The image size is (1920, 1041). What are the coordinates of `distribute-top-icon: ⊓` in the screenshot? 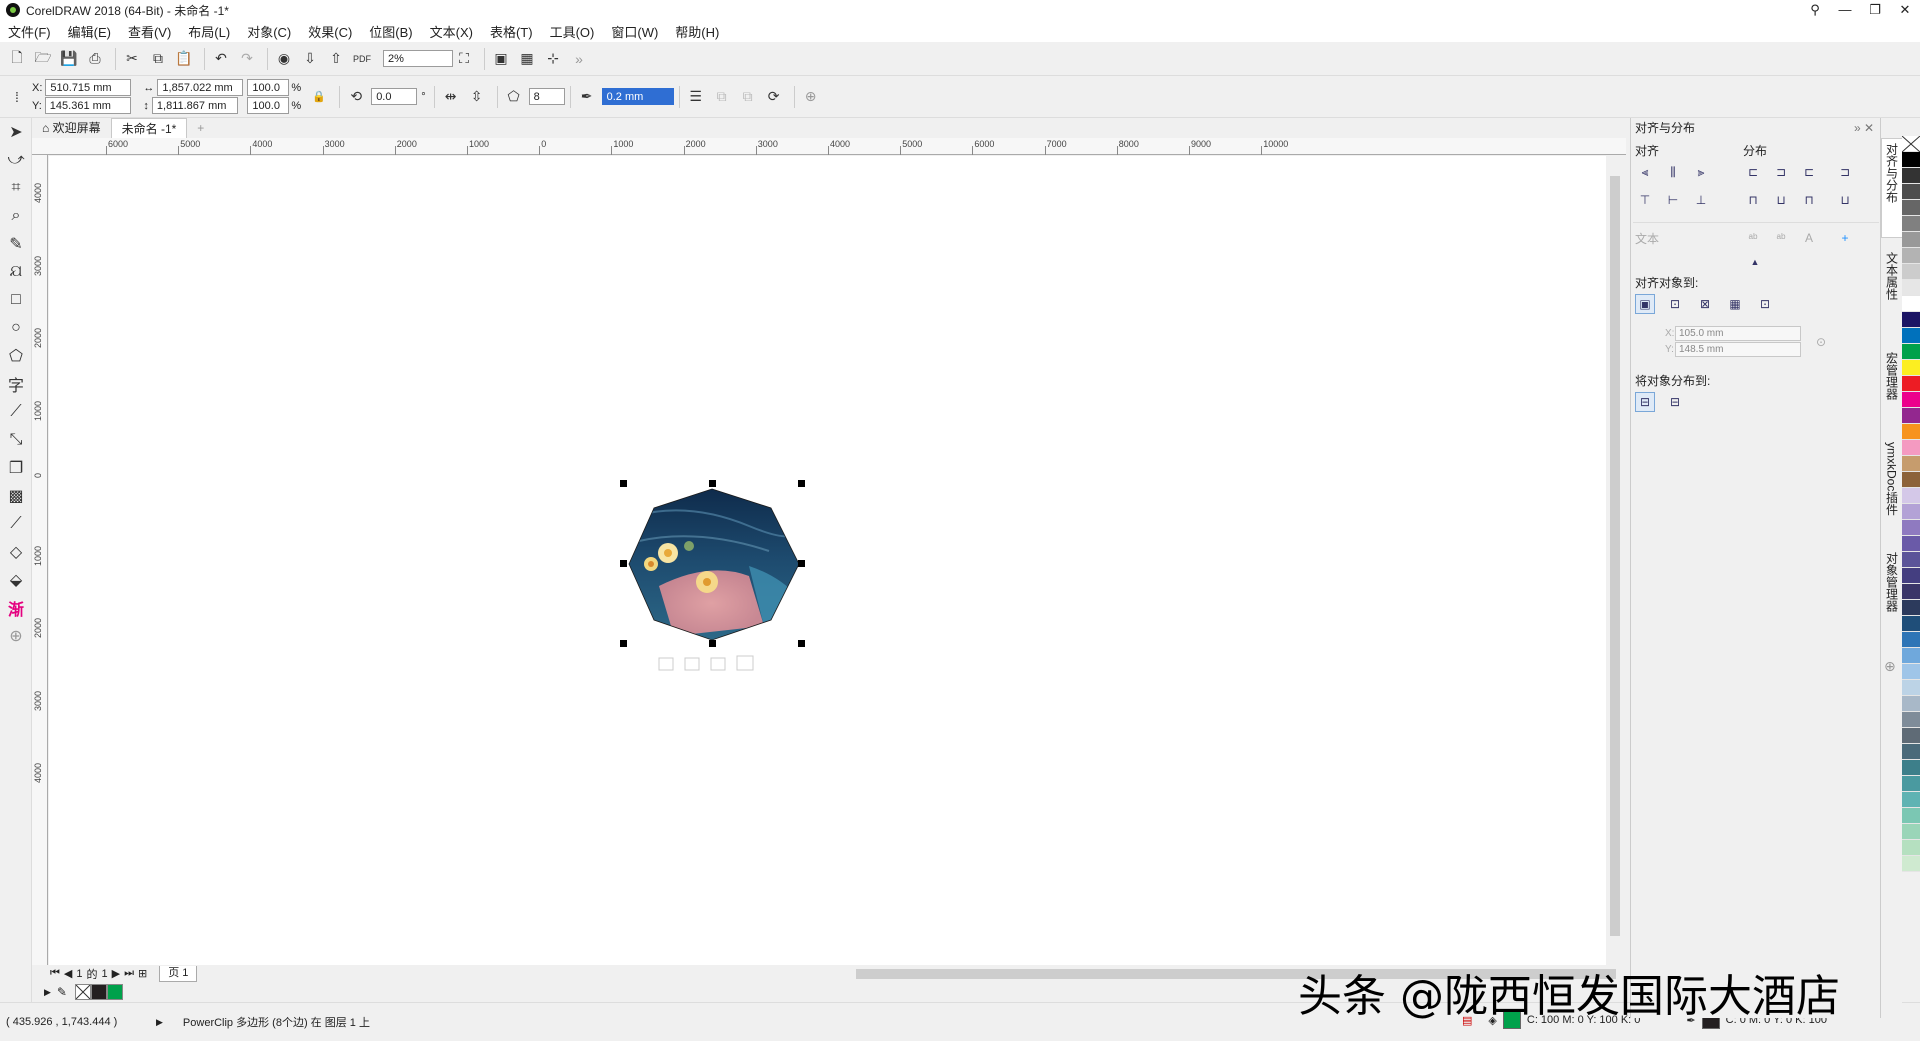 It's located at (1753, 200).